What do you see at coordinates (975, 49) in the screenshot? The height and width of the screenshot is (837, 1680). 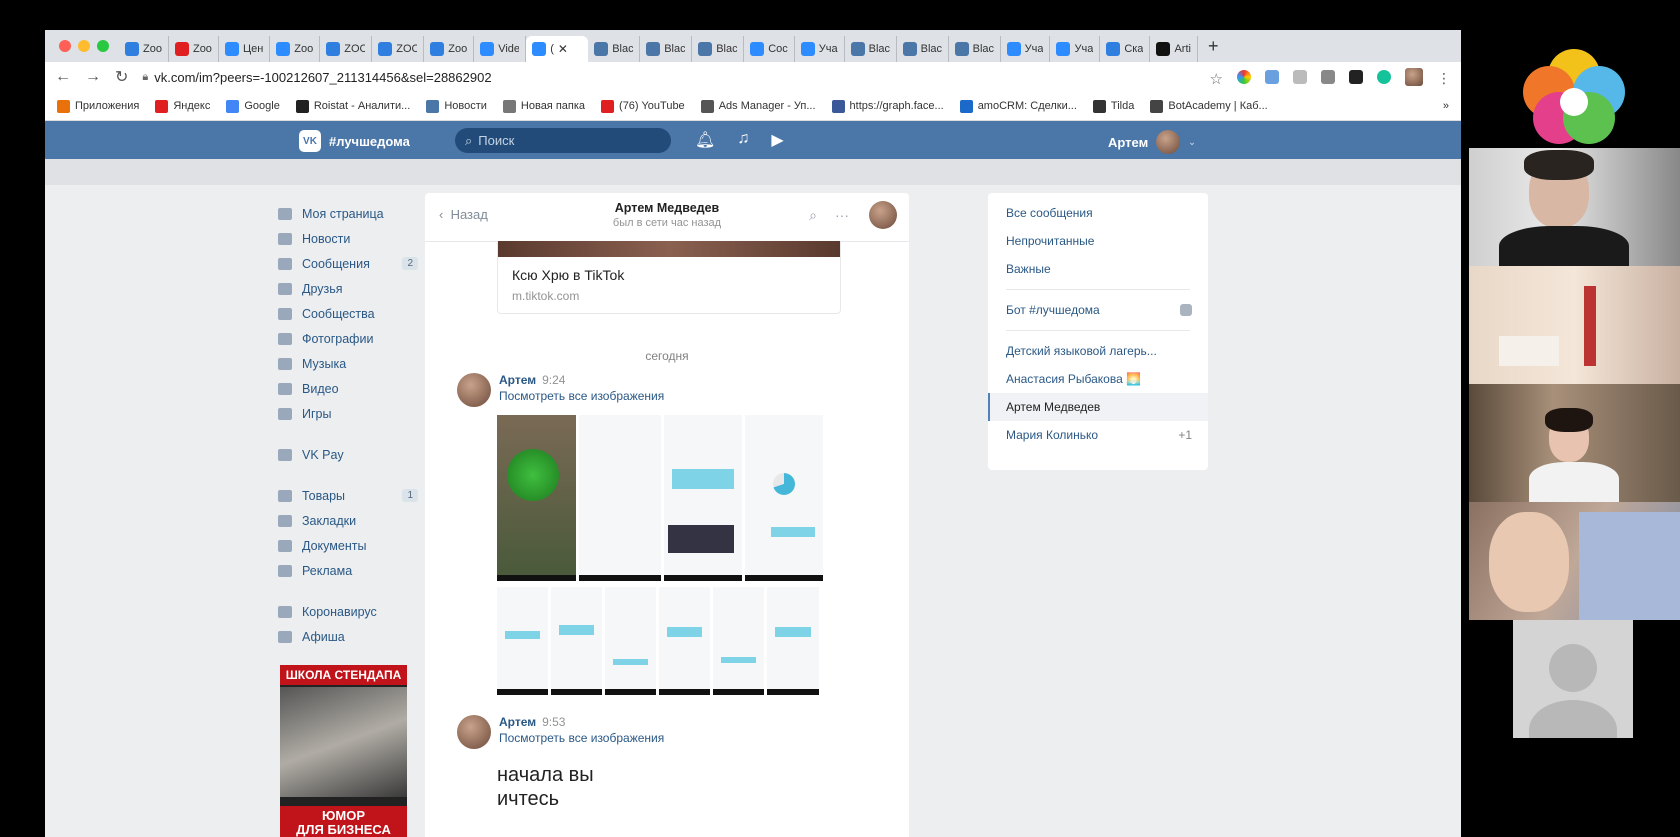 I see `tab-16: Blac` at bounding box center [975, 49].